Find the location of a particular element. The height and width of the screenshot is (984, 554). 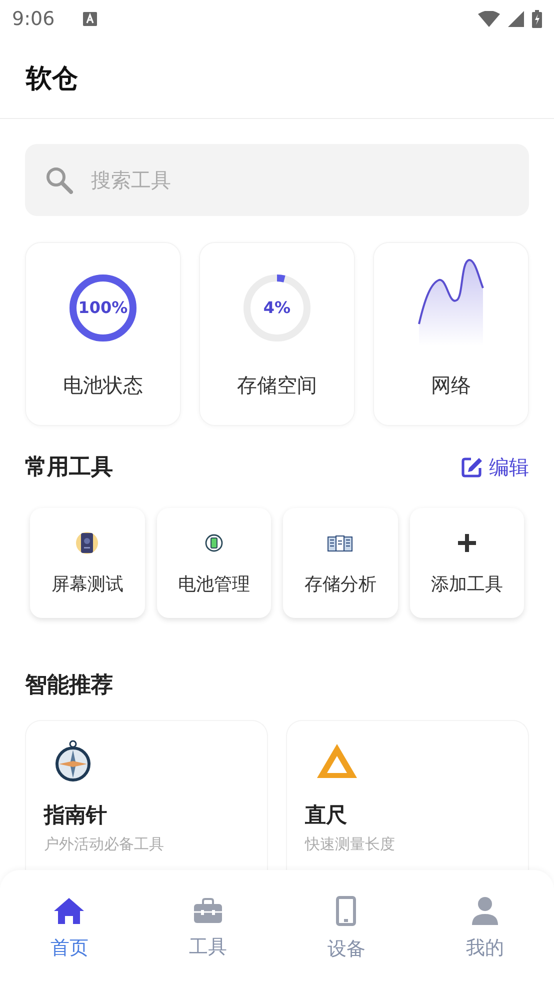

search-icon is located at coordinates (59, 180).